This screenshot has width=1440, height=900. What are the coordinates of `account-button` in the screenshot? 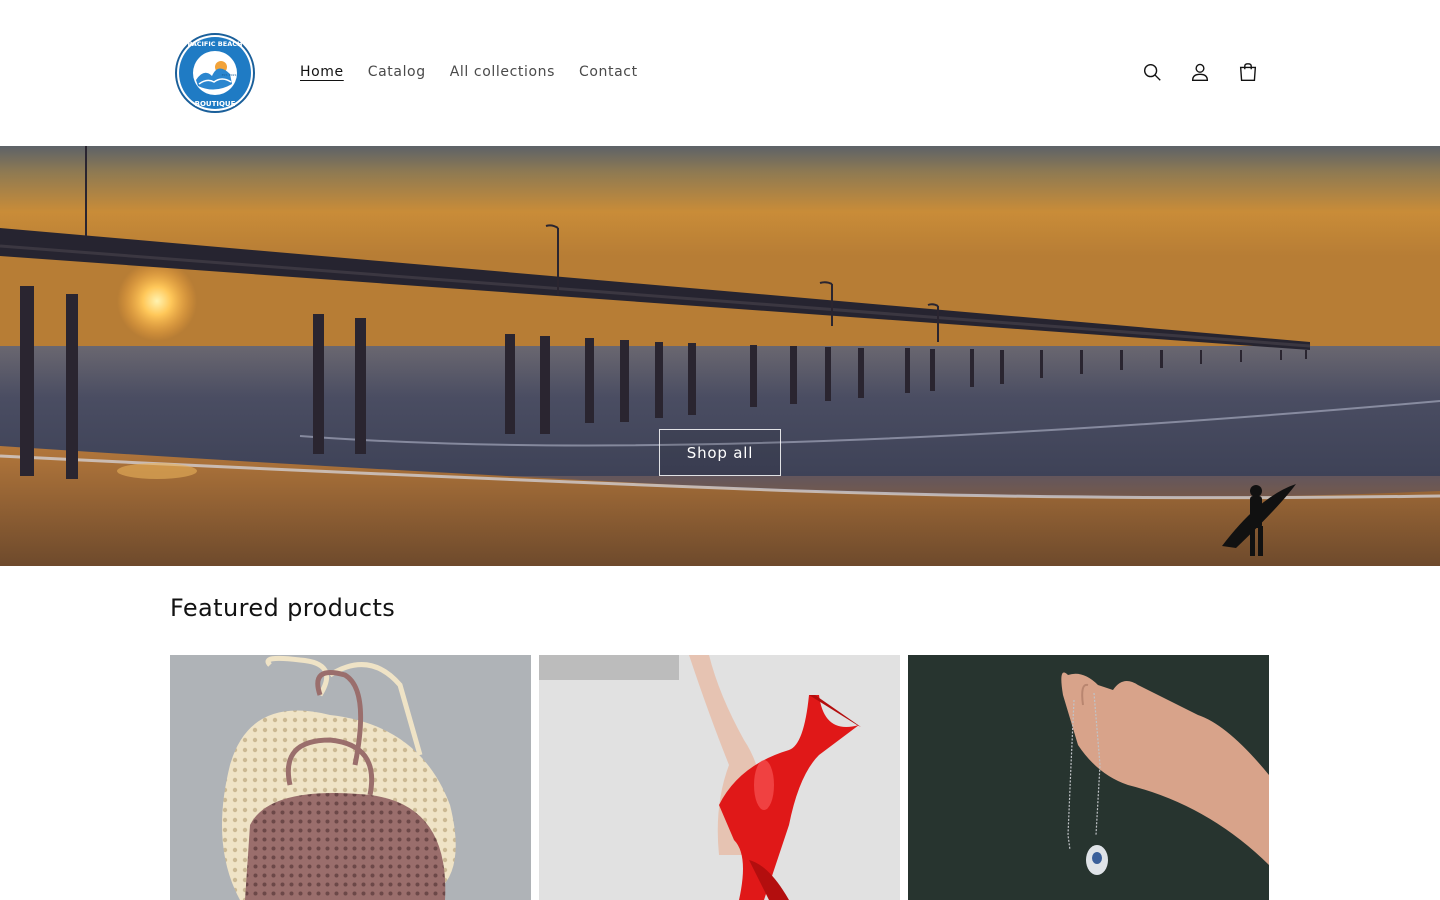 It's located at (1200, 72).